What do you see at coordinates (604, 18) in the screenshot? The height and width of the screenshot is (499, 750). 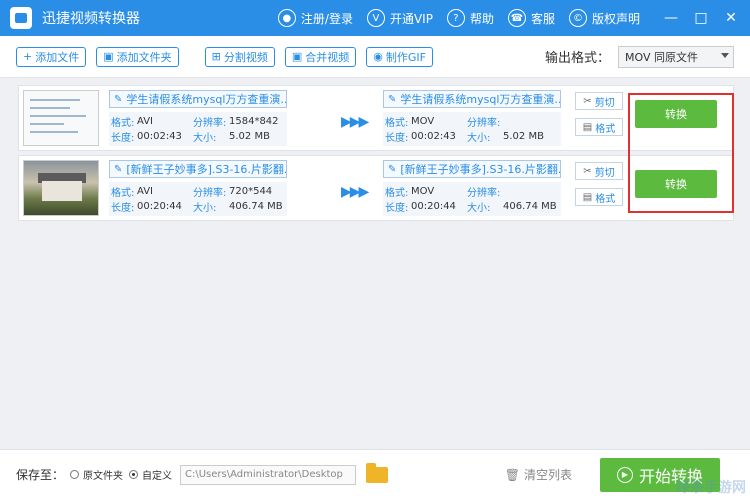 I see `copyright-button: © 版权声明` at bounding box center [604, 18].